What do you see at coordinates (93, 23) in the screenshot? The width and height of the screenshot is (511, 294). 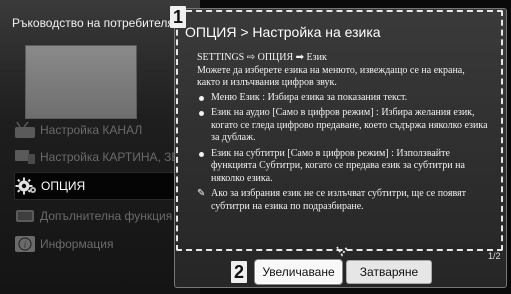 I see `guide-title: Ръководство на потребителя` at bounding box center [93, 23].